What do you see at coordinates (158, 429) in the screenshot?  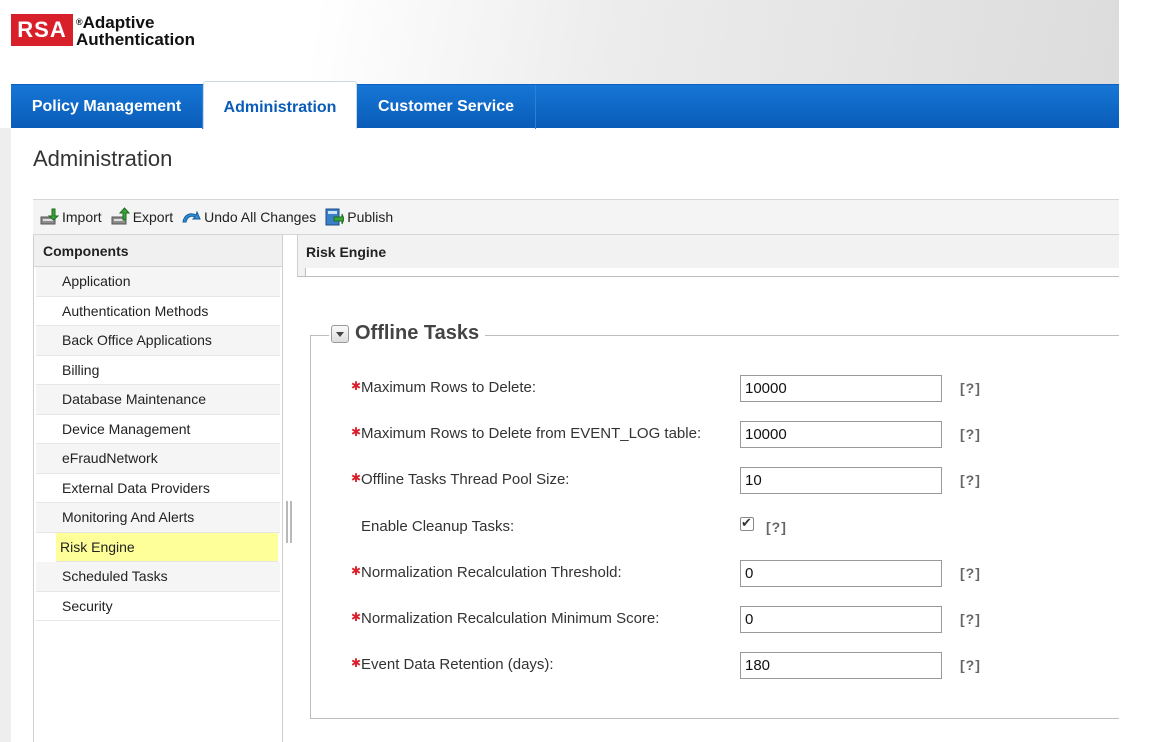 I see `component-device-management: Device Management` at bounding box center [158, 429].